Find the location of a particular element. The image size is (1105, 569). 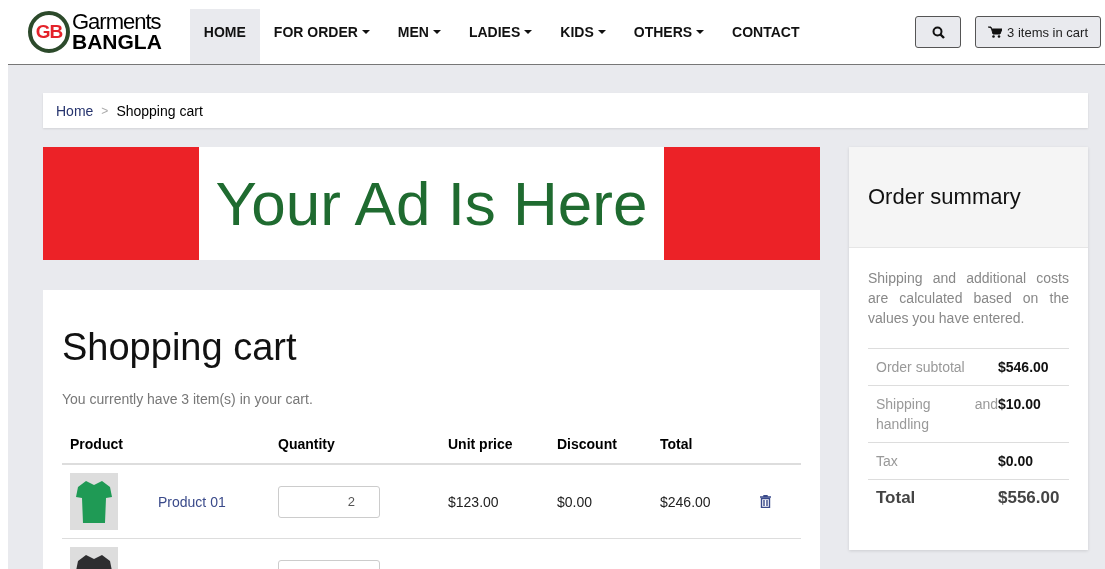

summary-value: $0.00 is located at coordinates (1016, 461).